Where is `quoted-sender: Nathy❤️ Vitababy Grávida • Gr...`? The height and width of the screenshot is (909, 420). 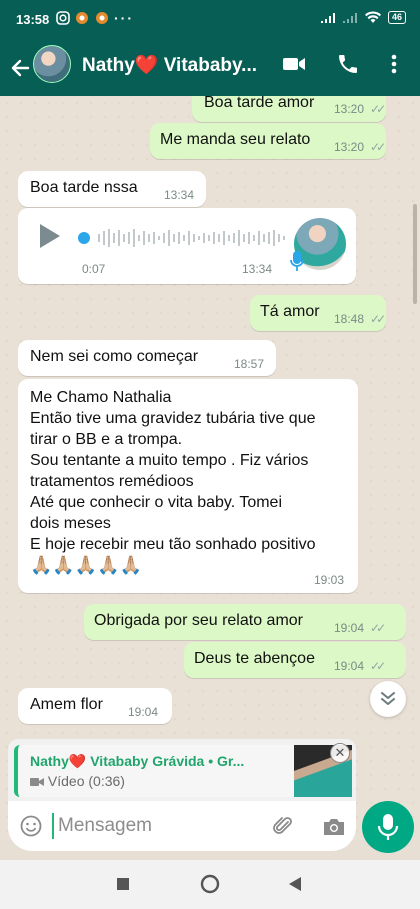
quoted-sender: Nathy❤️ Vitababy Grávida • Gr... is located at coordinates (137, 761).